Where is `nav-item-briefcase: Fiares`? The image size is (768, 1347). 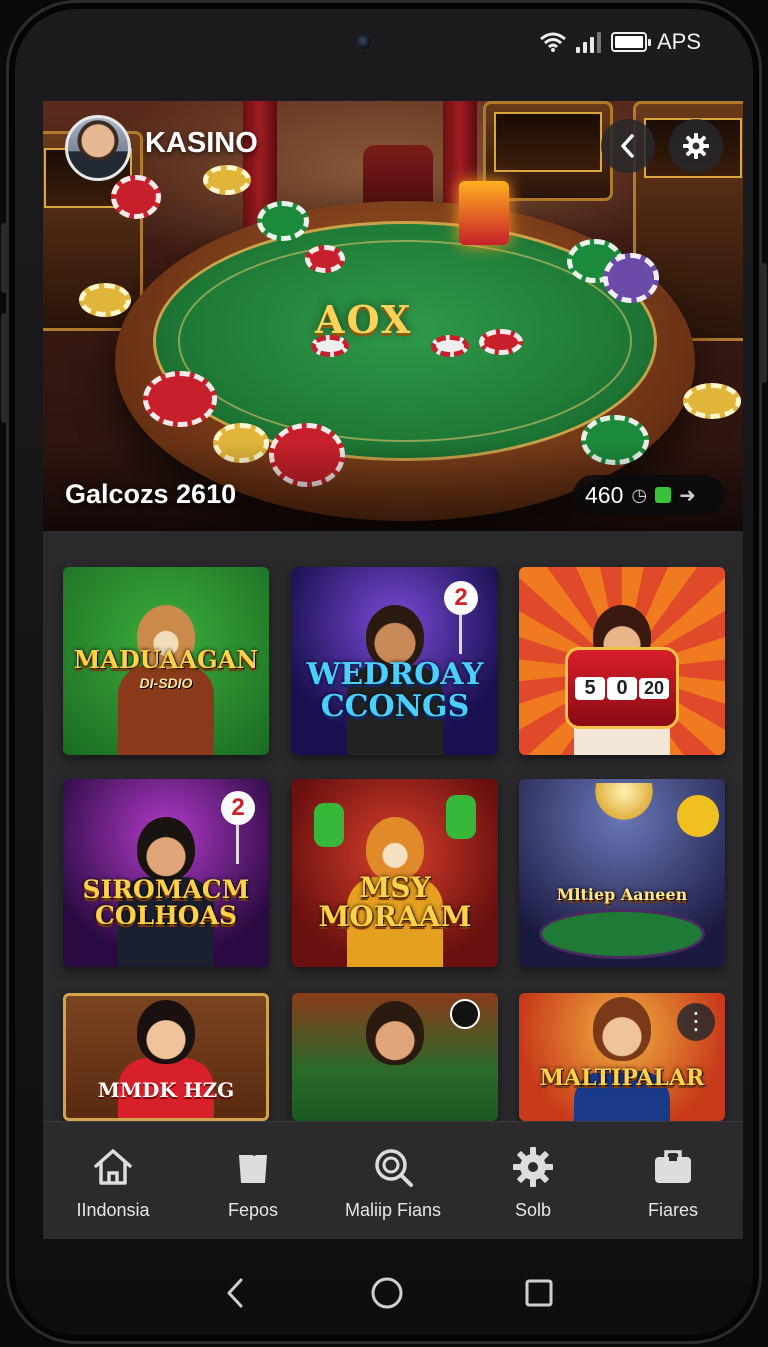
nav-item-briefcase: Fiares is located at coordinates (673, 1180).